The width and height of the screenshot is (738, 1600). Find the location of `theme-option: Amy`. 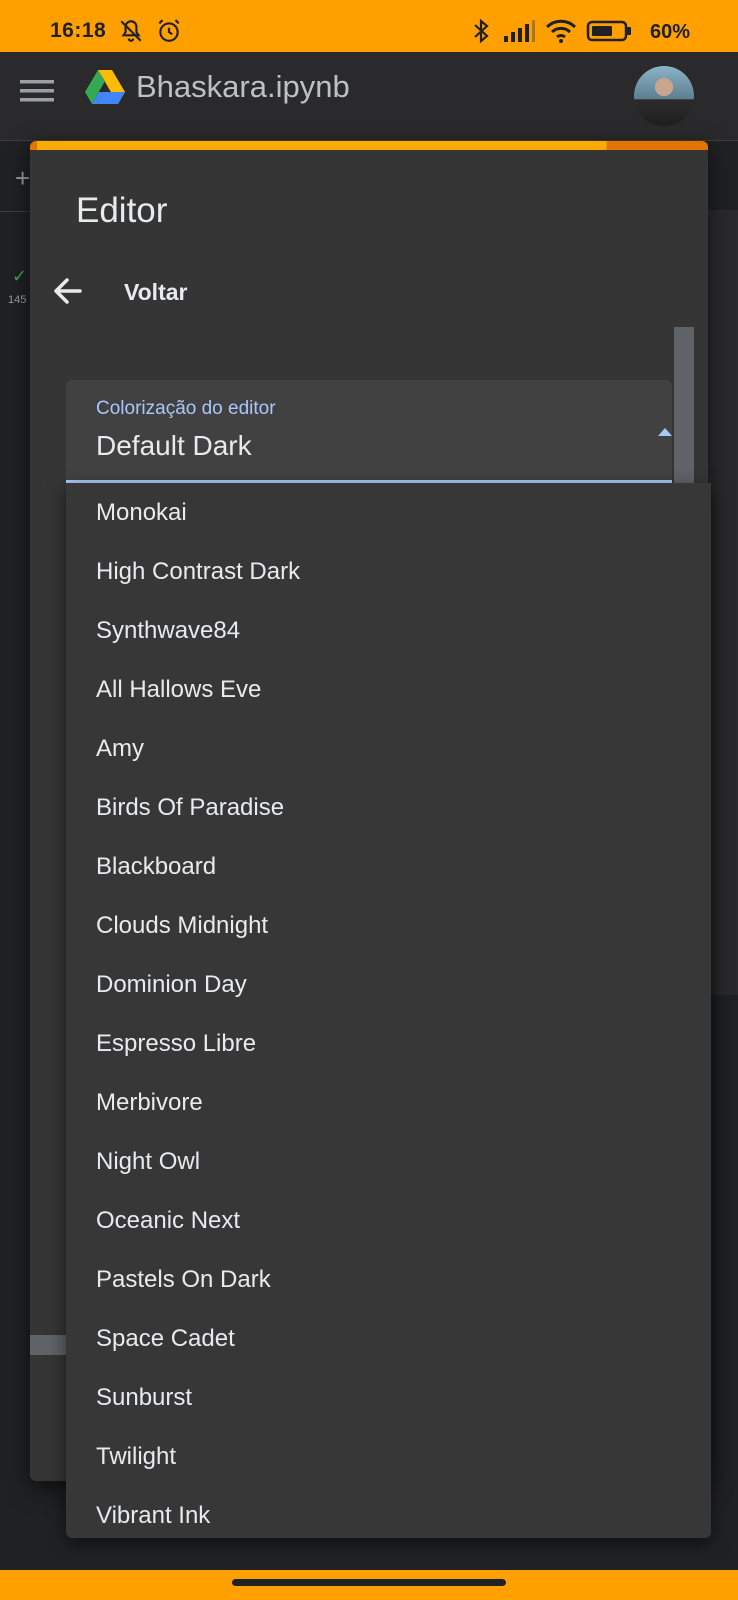

theme-option: Amy is located at coordinates (388, 748).